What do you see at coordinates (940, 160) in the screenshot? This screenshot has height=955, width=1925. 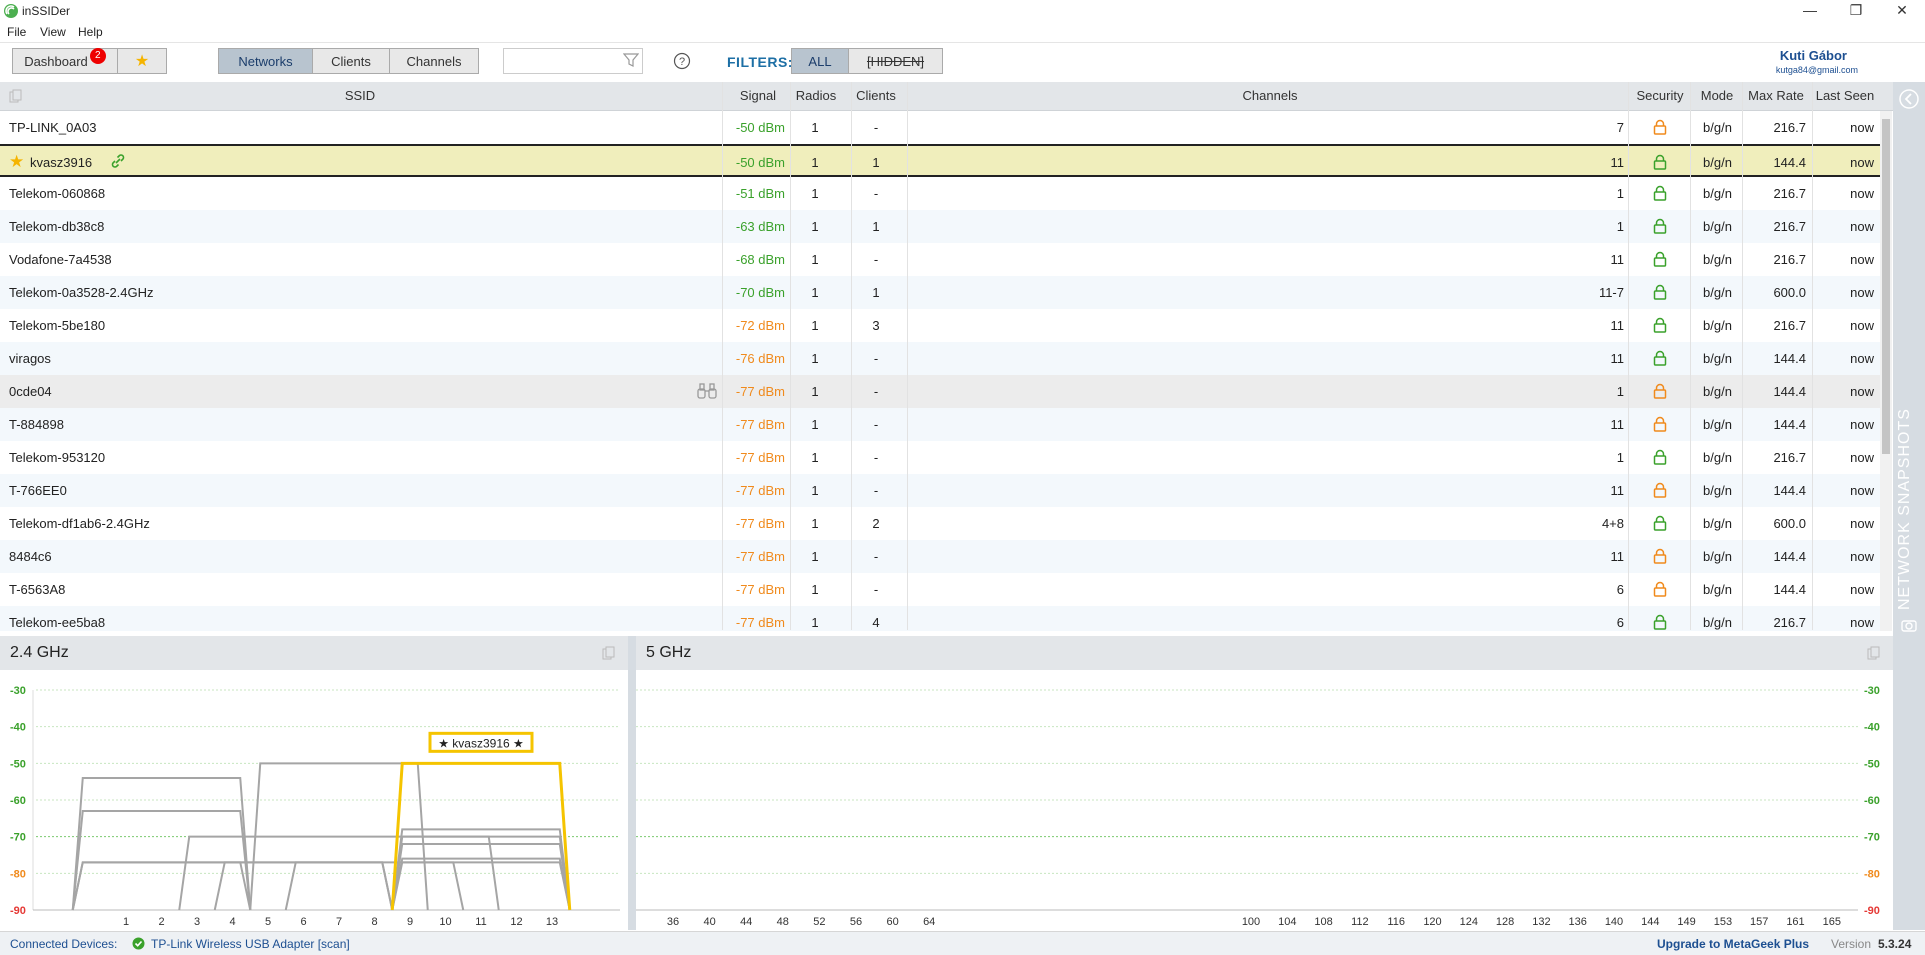 I see `table-row: ★ kvasz3916 -50 dBm 1 1 11 b/g/n 144.4 now` at bounding box center [940, 160].